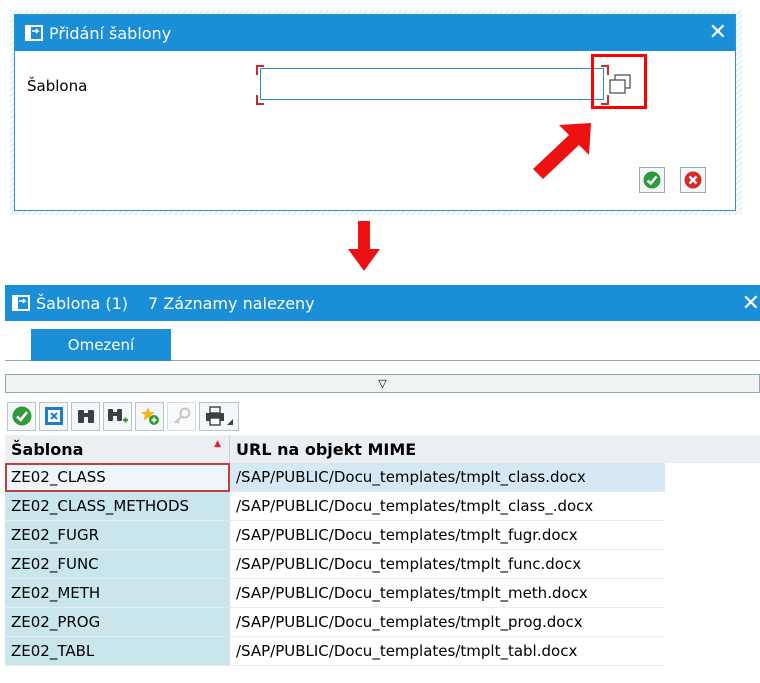 The width and height of the screenshot is (760, 683). I want to click on print-icon, so click(215, 416).